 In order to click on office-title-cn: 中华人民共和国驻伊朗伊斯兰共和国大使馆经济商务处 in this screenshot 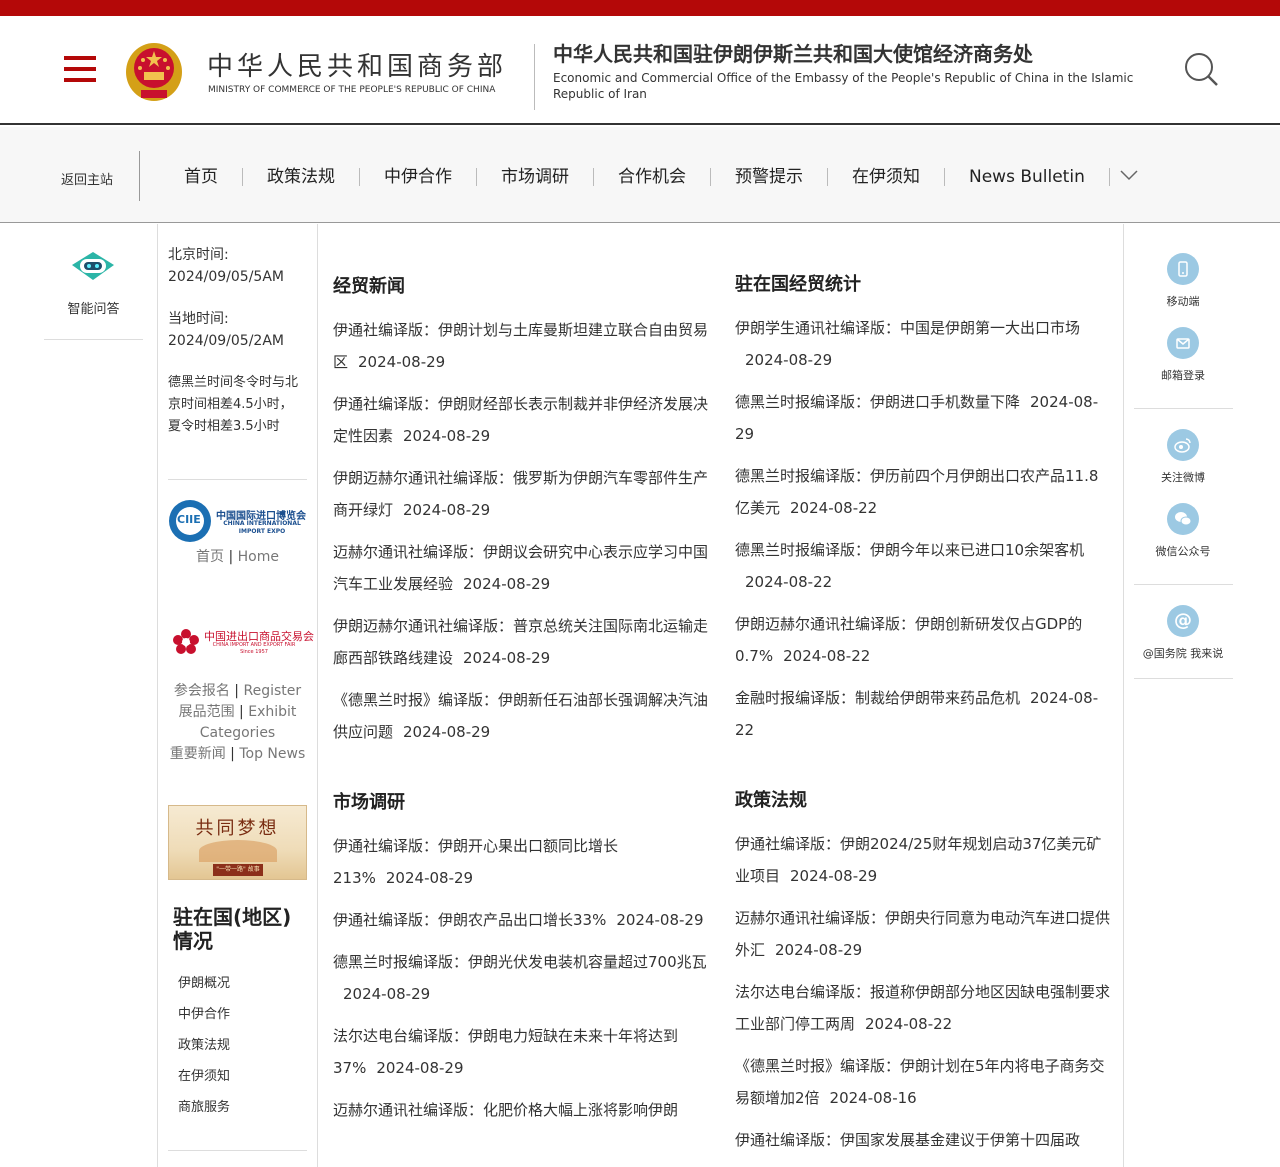, I will do `click(793, 54)`.